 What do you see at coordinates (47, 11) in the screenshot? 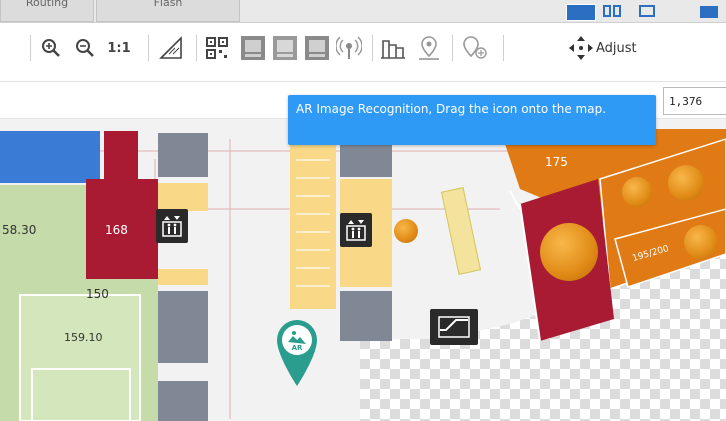
I see `tab-routing: Routing` at bounding box center [47, 11].